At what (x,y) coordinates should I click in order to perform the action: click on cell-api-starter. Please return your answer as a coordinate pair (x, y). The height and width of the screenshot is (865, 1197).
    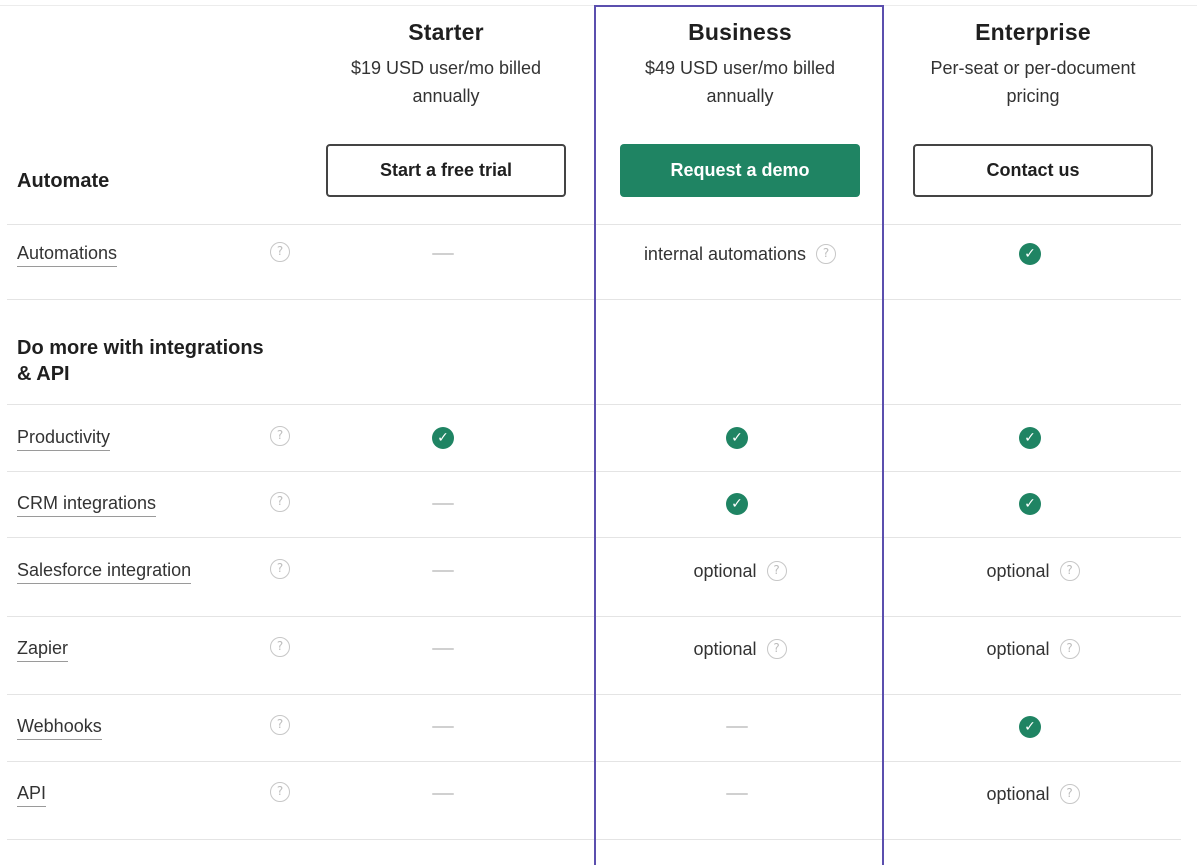
    Looking at the image, I should click on (446, 794).